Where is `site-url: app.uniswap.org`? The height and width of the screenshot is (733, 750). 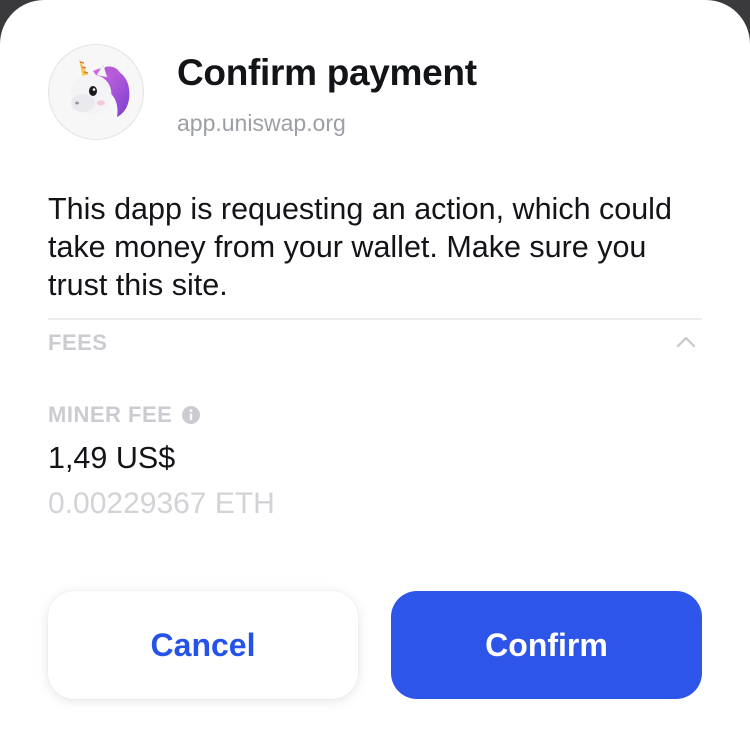
site-url: app.uniswap.org is located at coordinates (261, 123).